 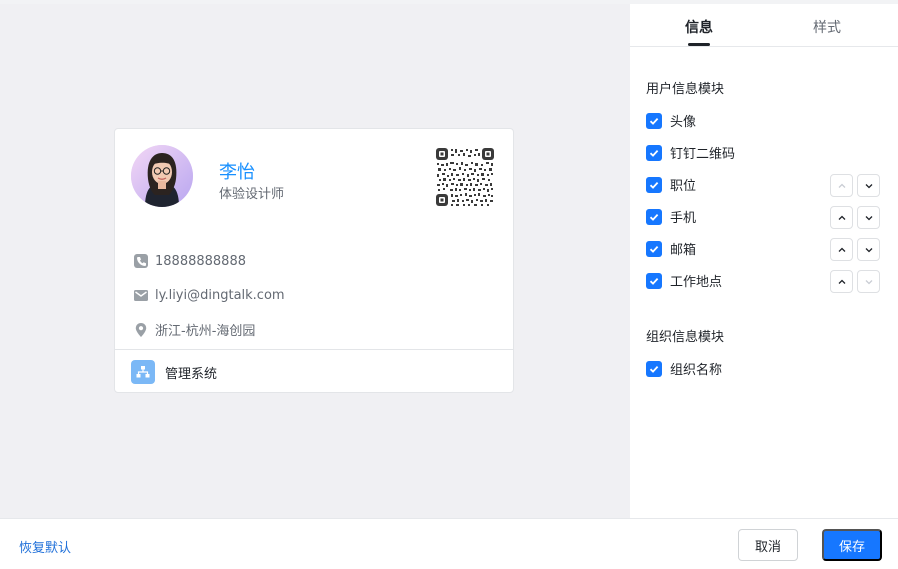 I want to click on phone-order-controls, so click(x=855, y=217).